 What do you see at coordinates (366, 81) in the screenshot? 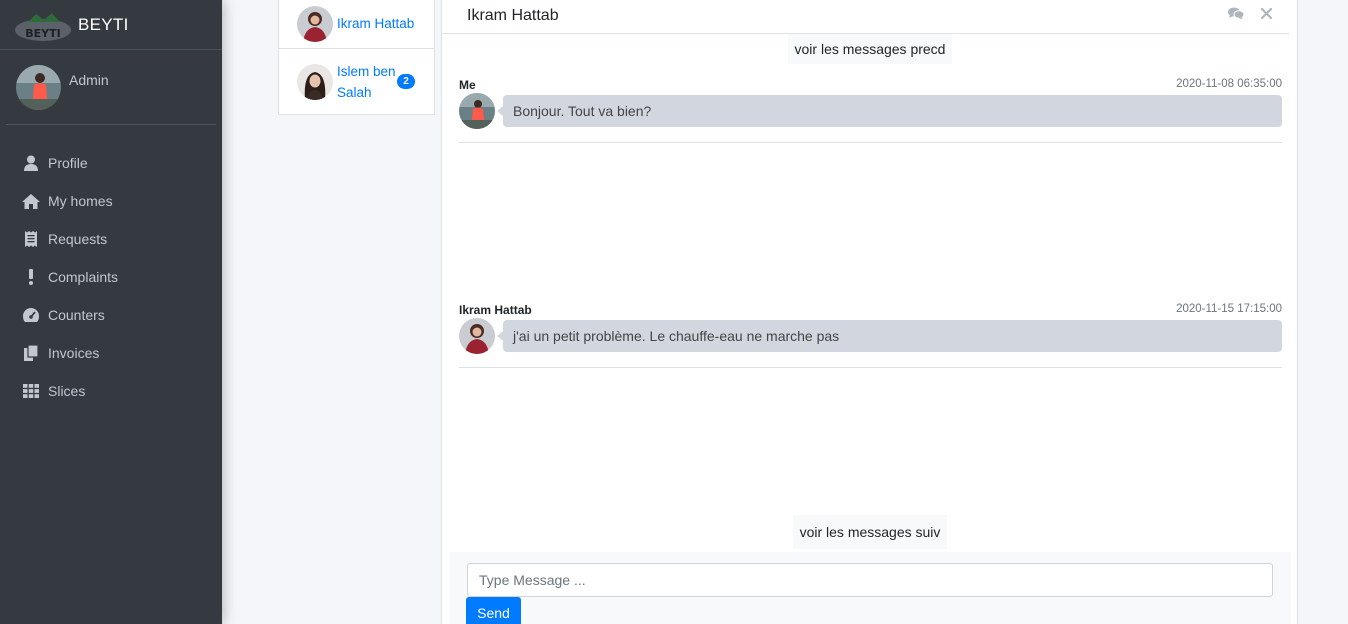
I see `conversation-name: Islem ben Salah` at bounding box center [366, 81].